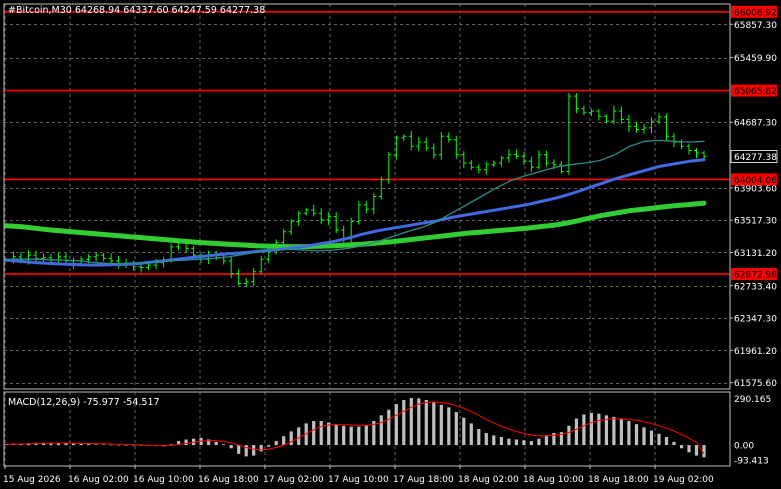  Describe the element at coordinates (744, 447) in the screenshot. I see `macd-tick-label: 0.00` at that location.